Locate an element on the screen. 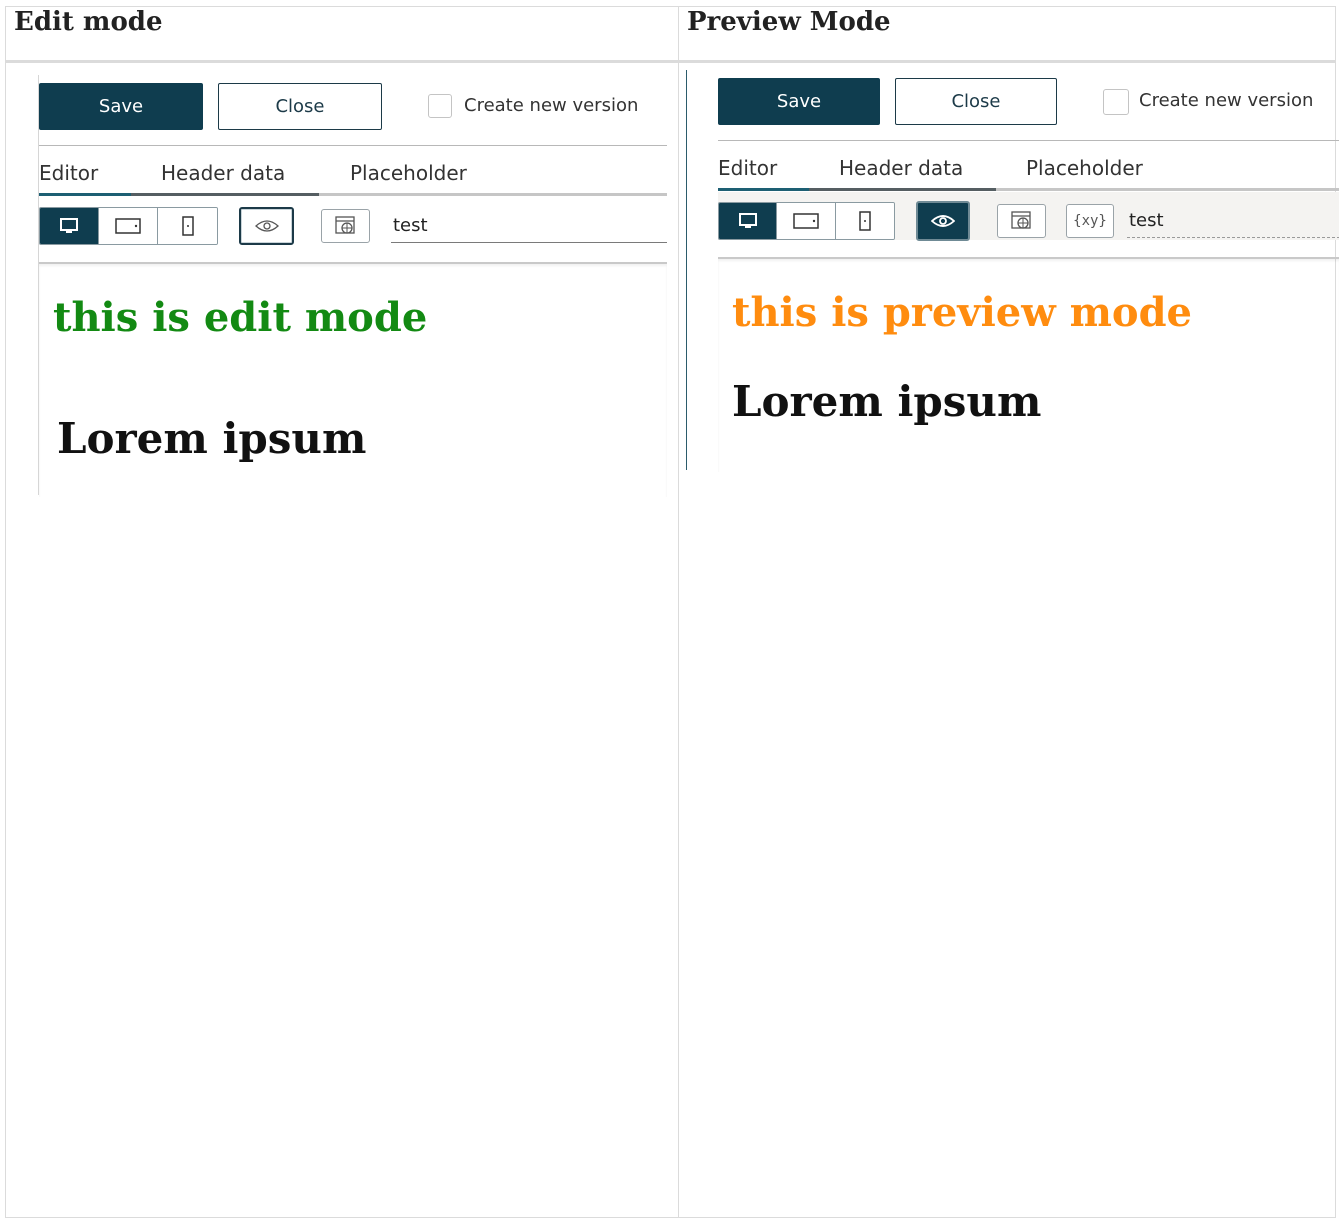  variable-icon: {xy} is located at coordinates (1090, 221).